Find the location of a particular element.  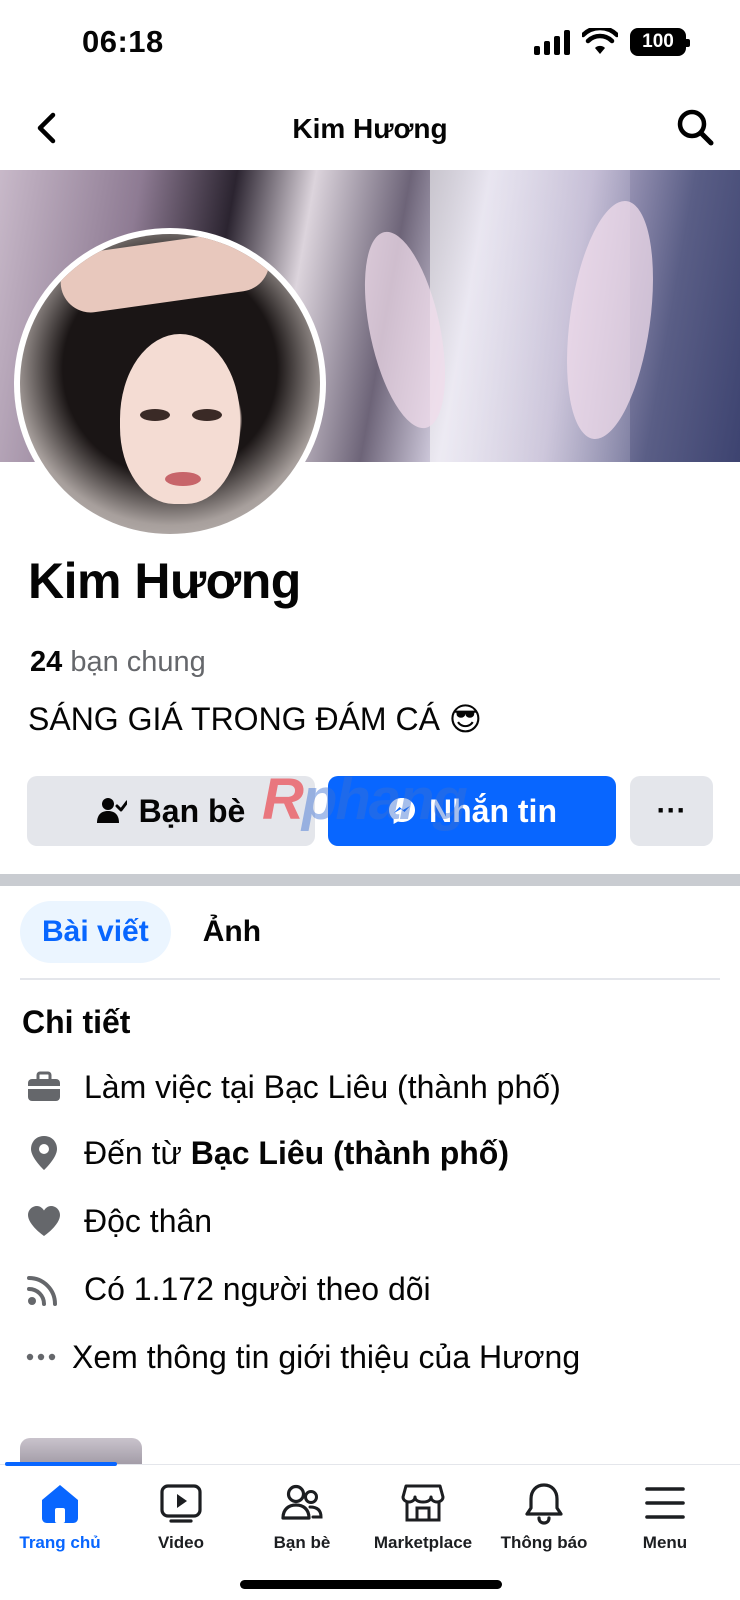

heart-icon is located at coordinates (44, 1221).